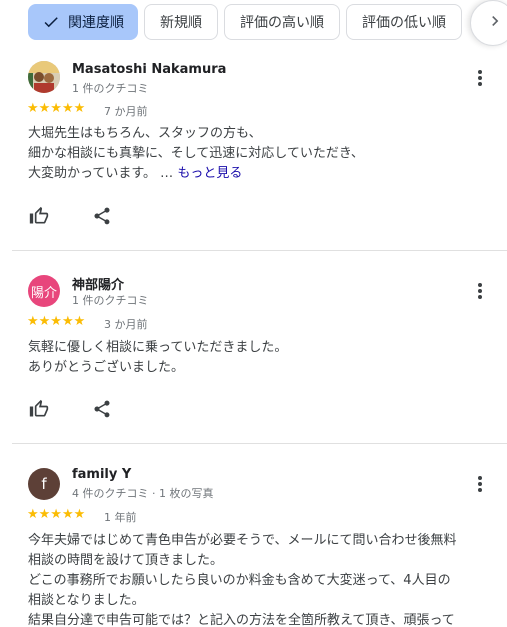 This screenshot has height=627, width=507. Describe the element at coordinates (98, 283) in the screenshot. I see `review-author: 神部陽介` at that location.